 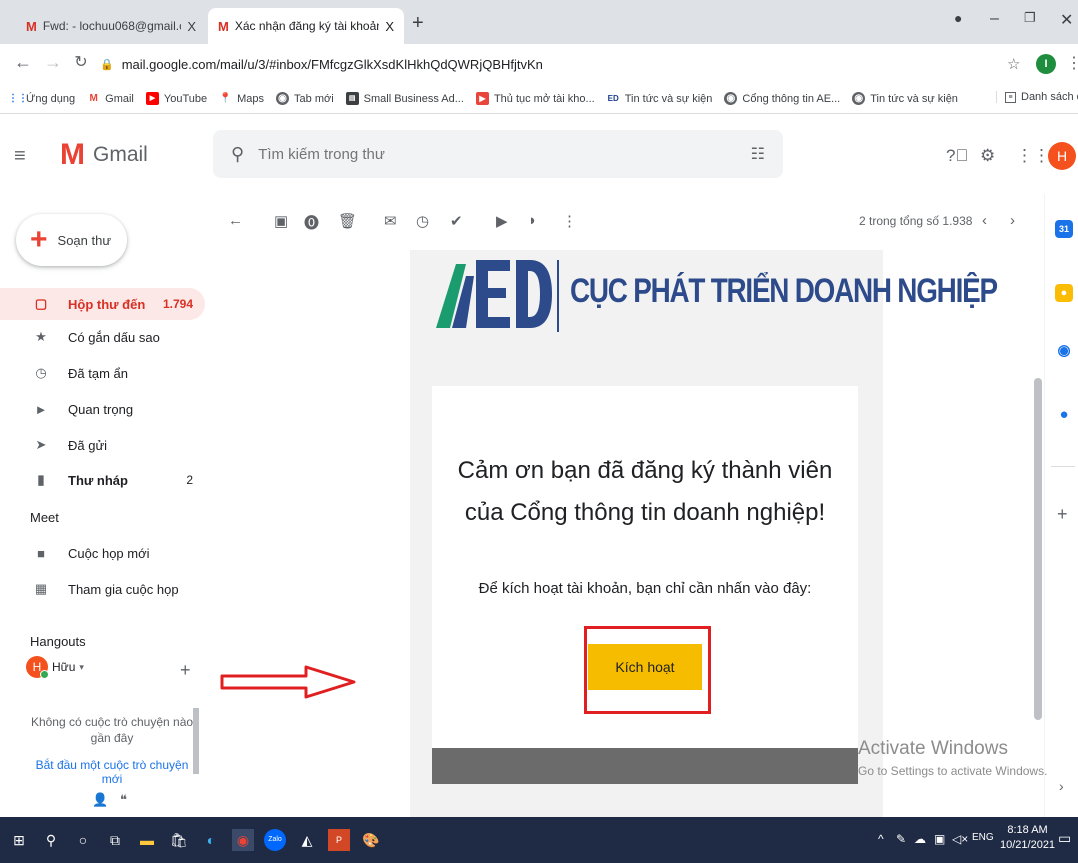 I want to click on browser-tab-fwd: M Fwd: - lochuu068@gmail.com - G X, so click(x=111, y=26).